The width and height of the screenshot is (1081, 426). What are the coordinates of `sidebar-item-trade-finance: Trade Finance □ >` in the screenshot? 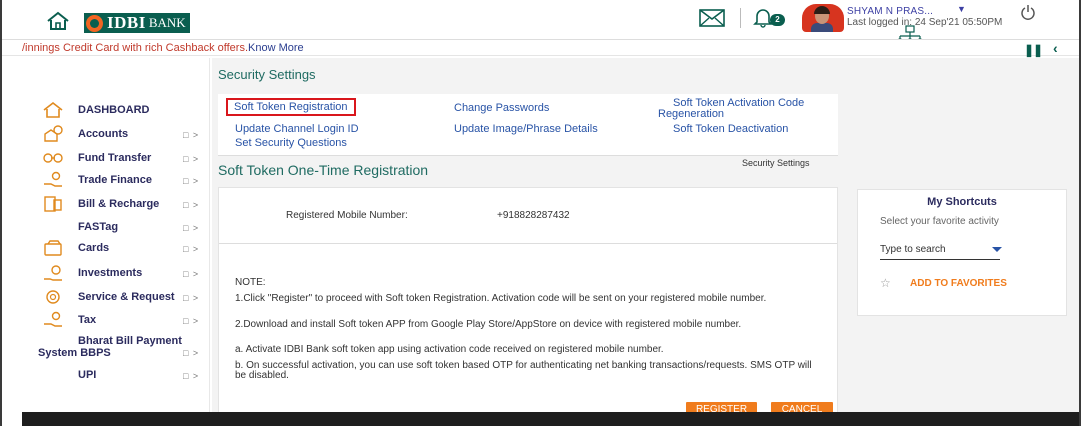 It's located at (119, 181).